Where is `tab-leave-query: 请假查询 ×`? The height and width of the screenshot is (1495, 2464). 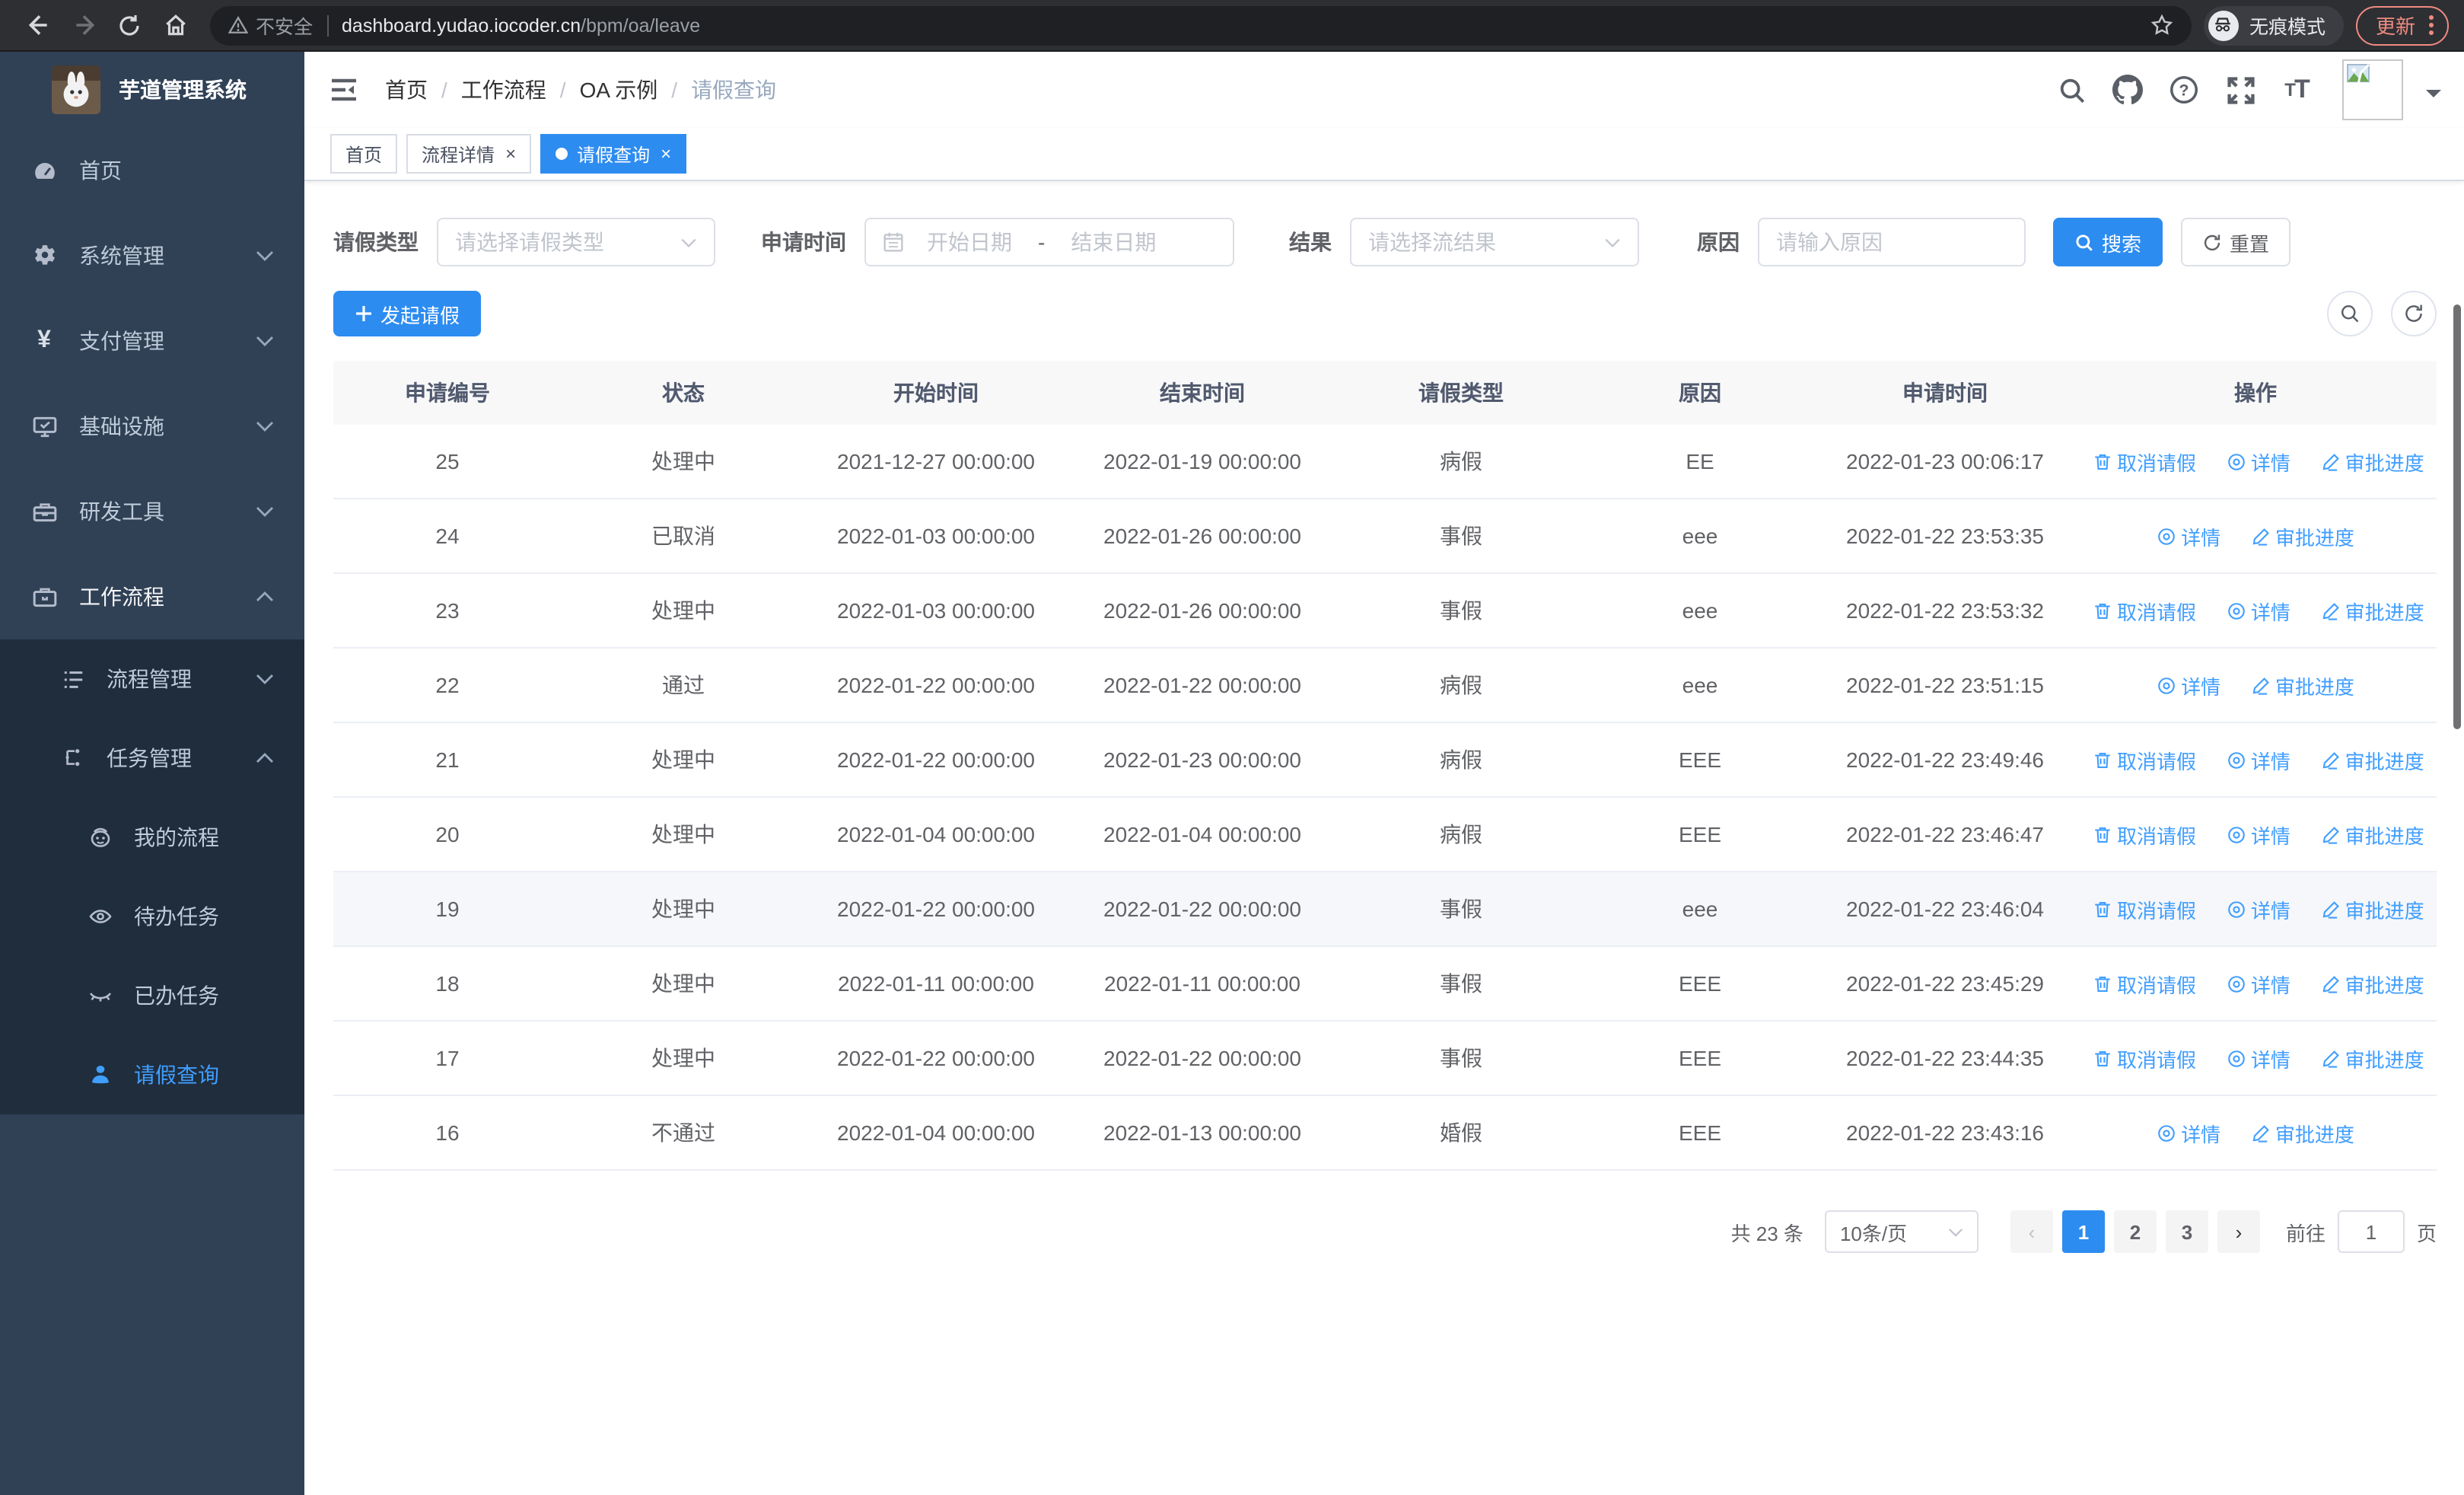
tab-leave-query: 请假查询 × is located at coordinates (613, 154).